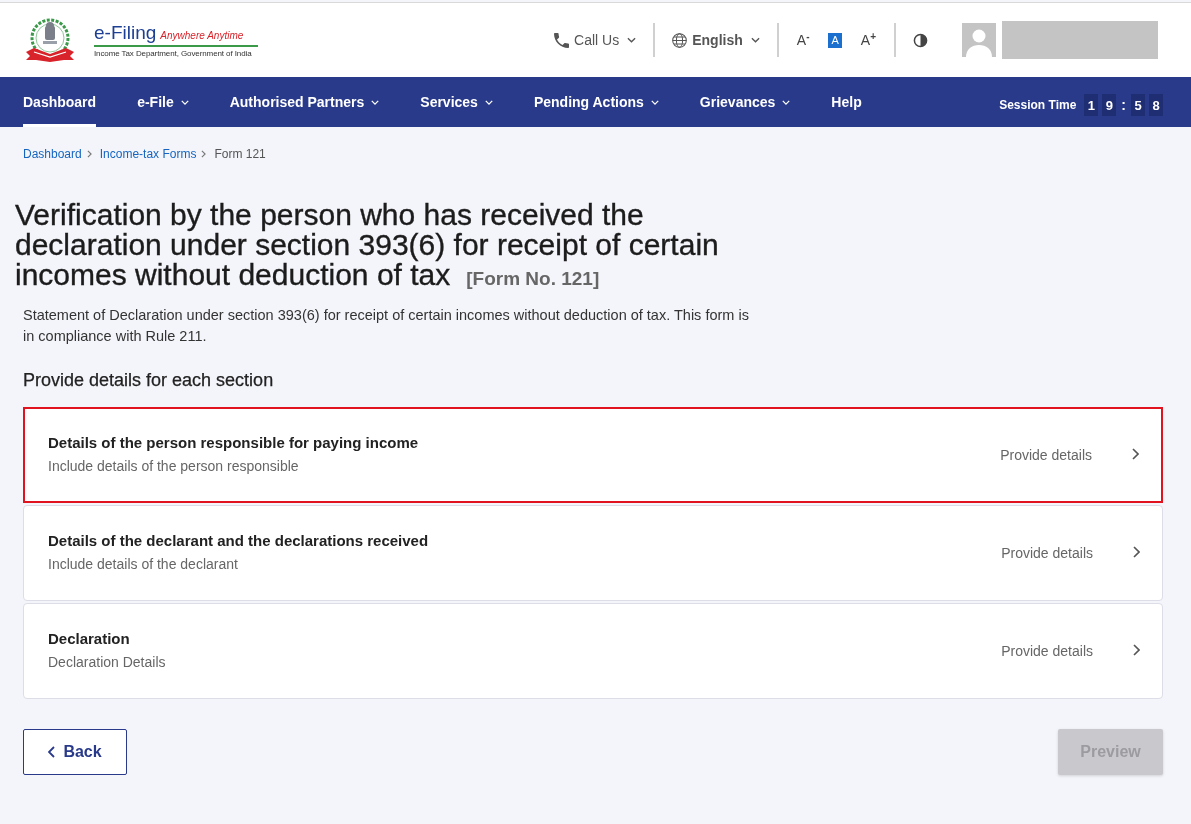 Image resolution: width=1191 pixels, height=824 pixels. What do you see at coordinates (238, 540) in the screenshot?
I see `section-title: Details of the declarant and the declarations received` at bounding box center [238, 540].